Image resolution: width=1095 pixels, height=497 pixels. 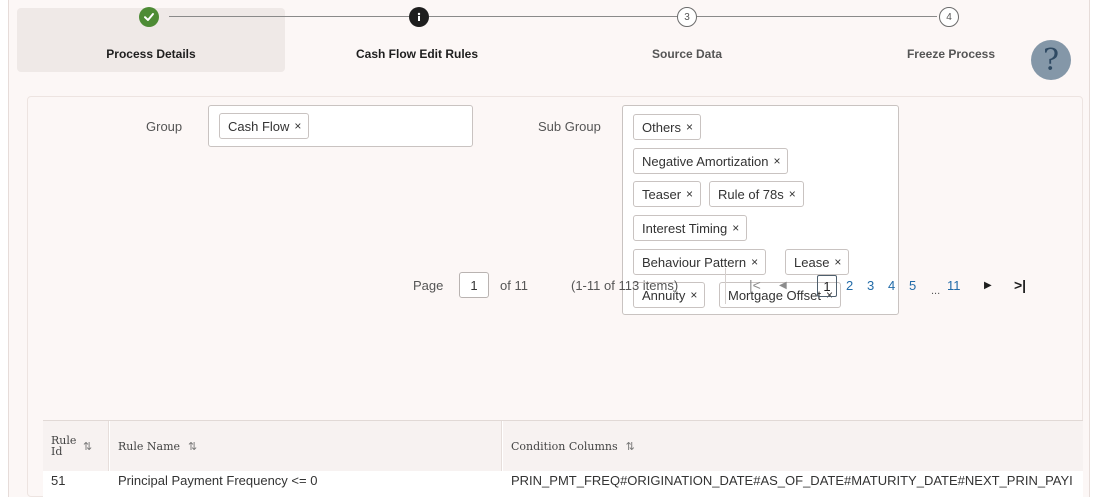 I want to click on subgroup-chip: Teaser ×, so click(x=667, y=194).